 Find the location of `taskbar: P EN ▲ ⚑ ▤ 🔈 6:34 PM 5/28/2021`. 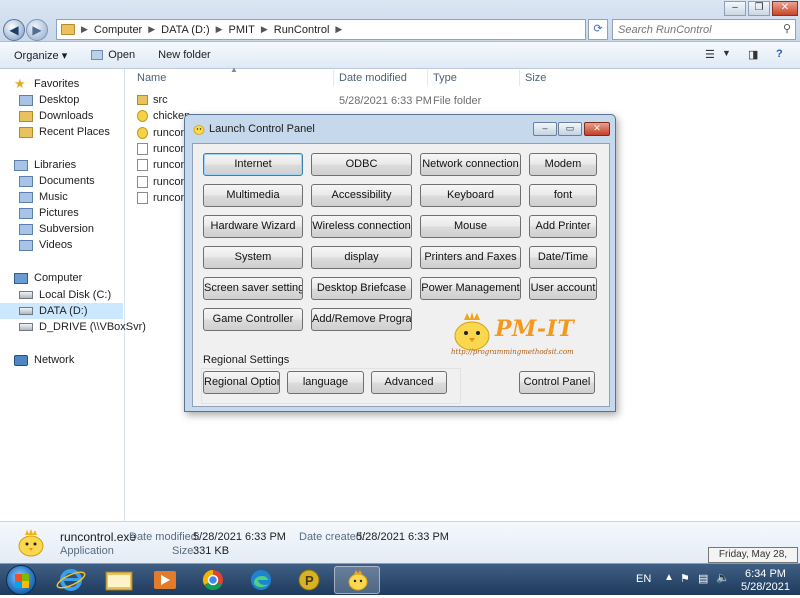

taskbar: P EN ▲ ⚑ ▤ 🔈 6:34 PM 5/28/2021 is located at coordinates (400, 579).